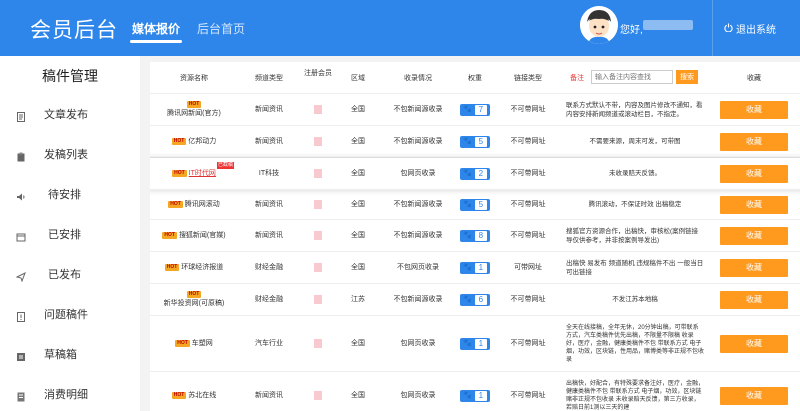 This screenshot has width=800, height=411. Describe the element at coordinates (202, 235) in the screenshot. I see `resource-name: 搜狐新闻(官媒)` at that location.